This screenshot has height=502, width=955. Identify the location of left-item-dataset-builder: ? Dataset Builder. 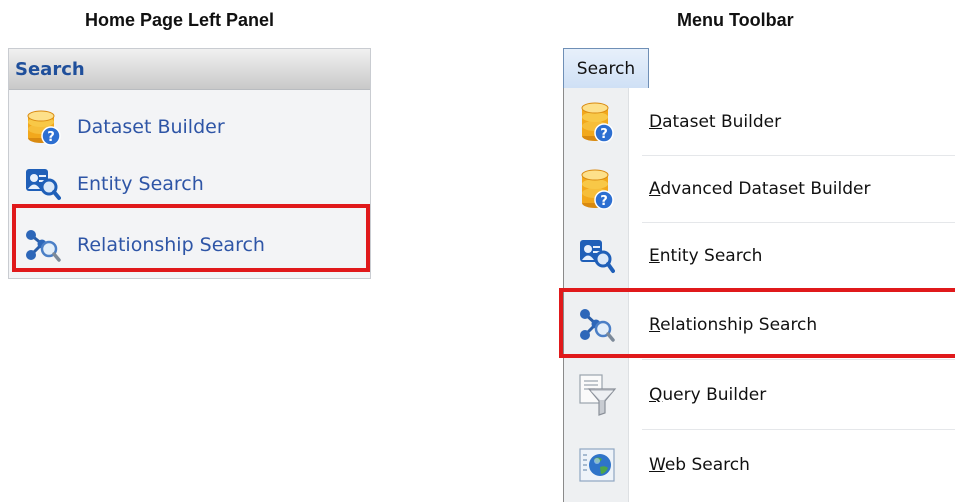
(189, 127).